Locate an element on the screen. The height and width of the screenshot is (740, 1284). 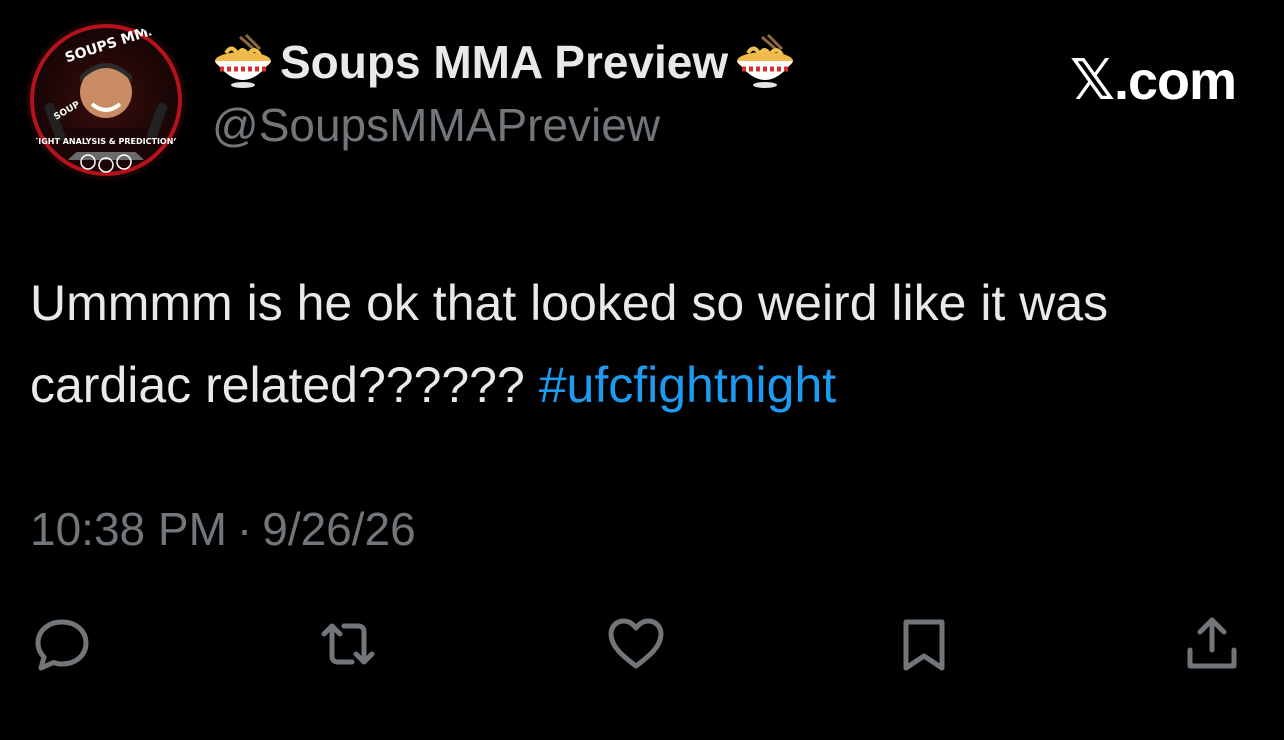
share-icon is located at coordinates (1212, 643).